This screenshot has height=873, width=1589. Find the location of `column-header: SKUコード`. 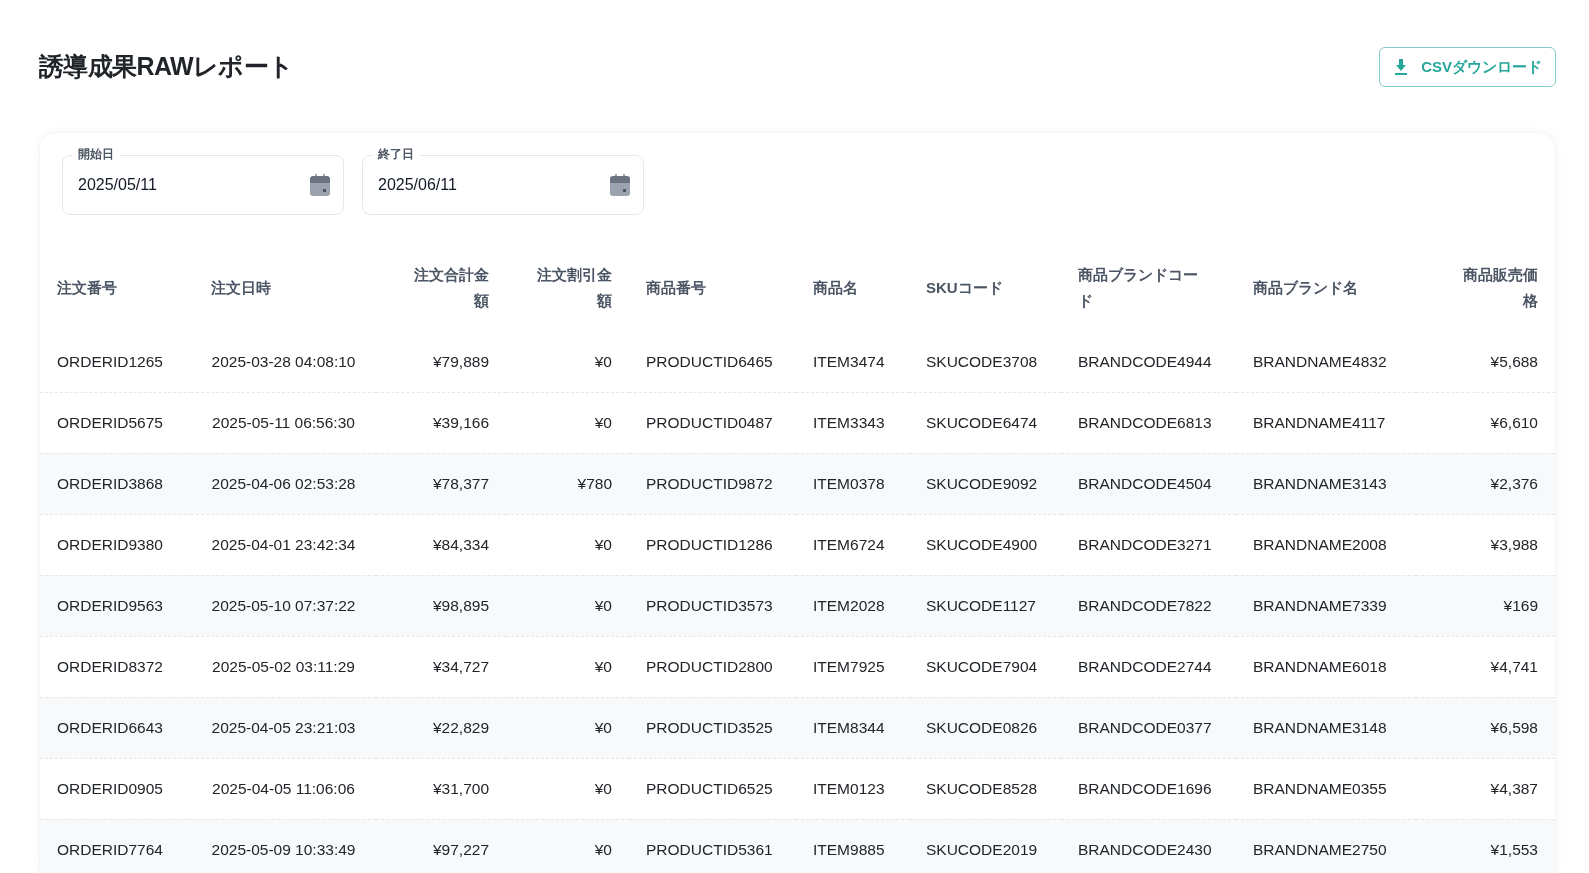

column-header: SKUコード is located at coordinates (964, 288).